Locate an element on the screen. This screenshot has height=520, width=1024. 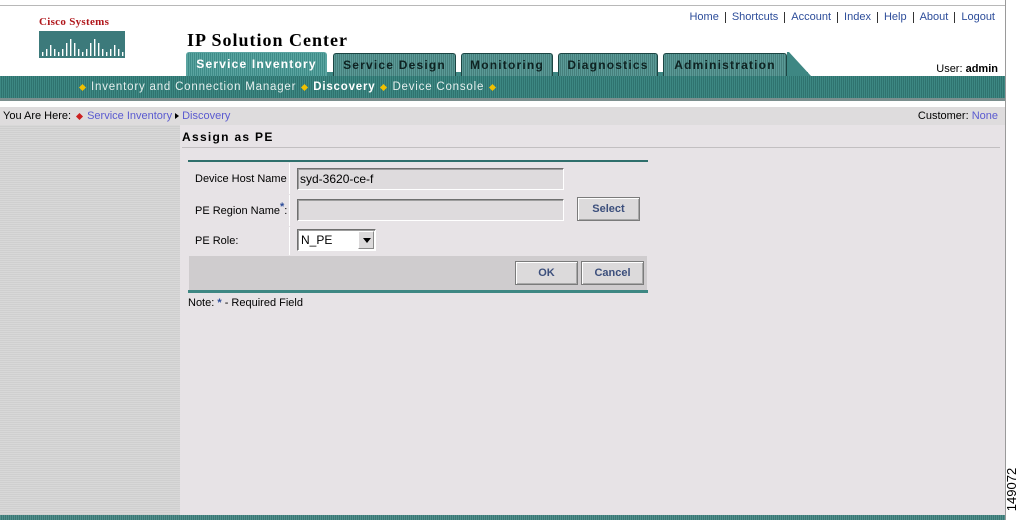
device-host-name-field: syd-3620-ce-f is located at coordinates (430, 179).